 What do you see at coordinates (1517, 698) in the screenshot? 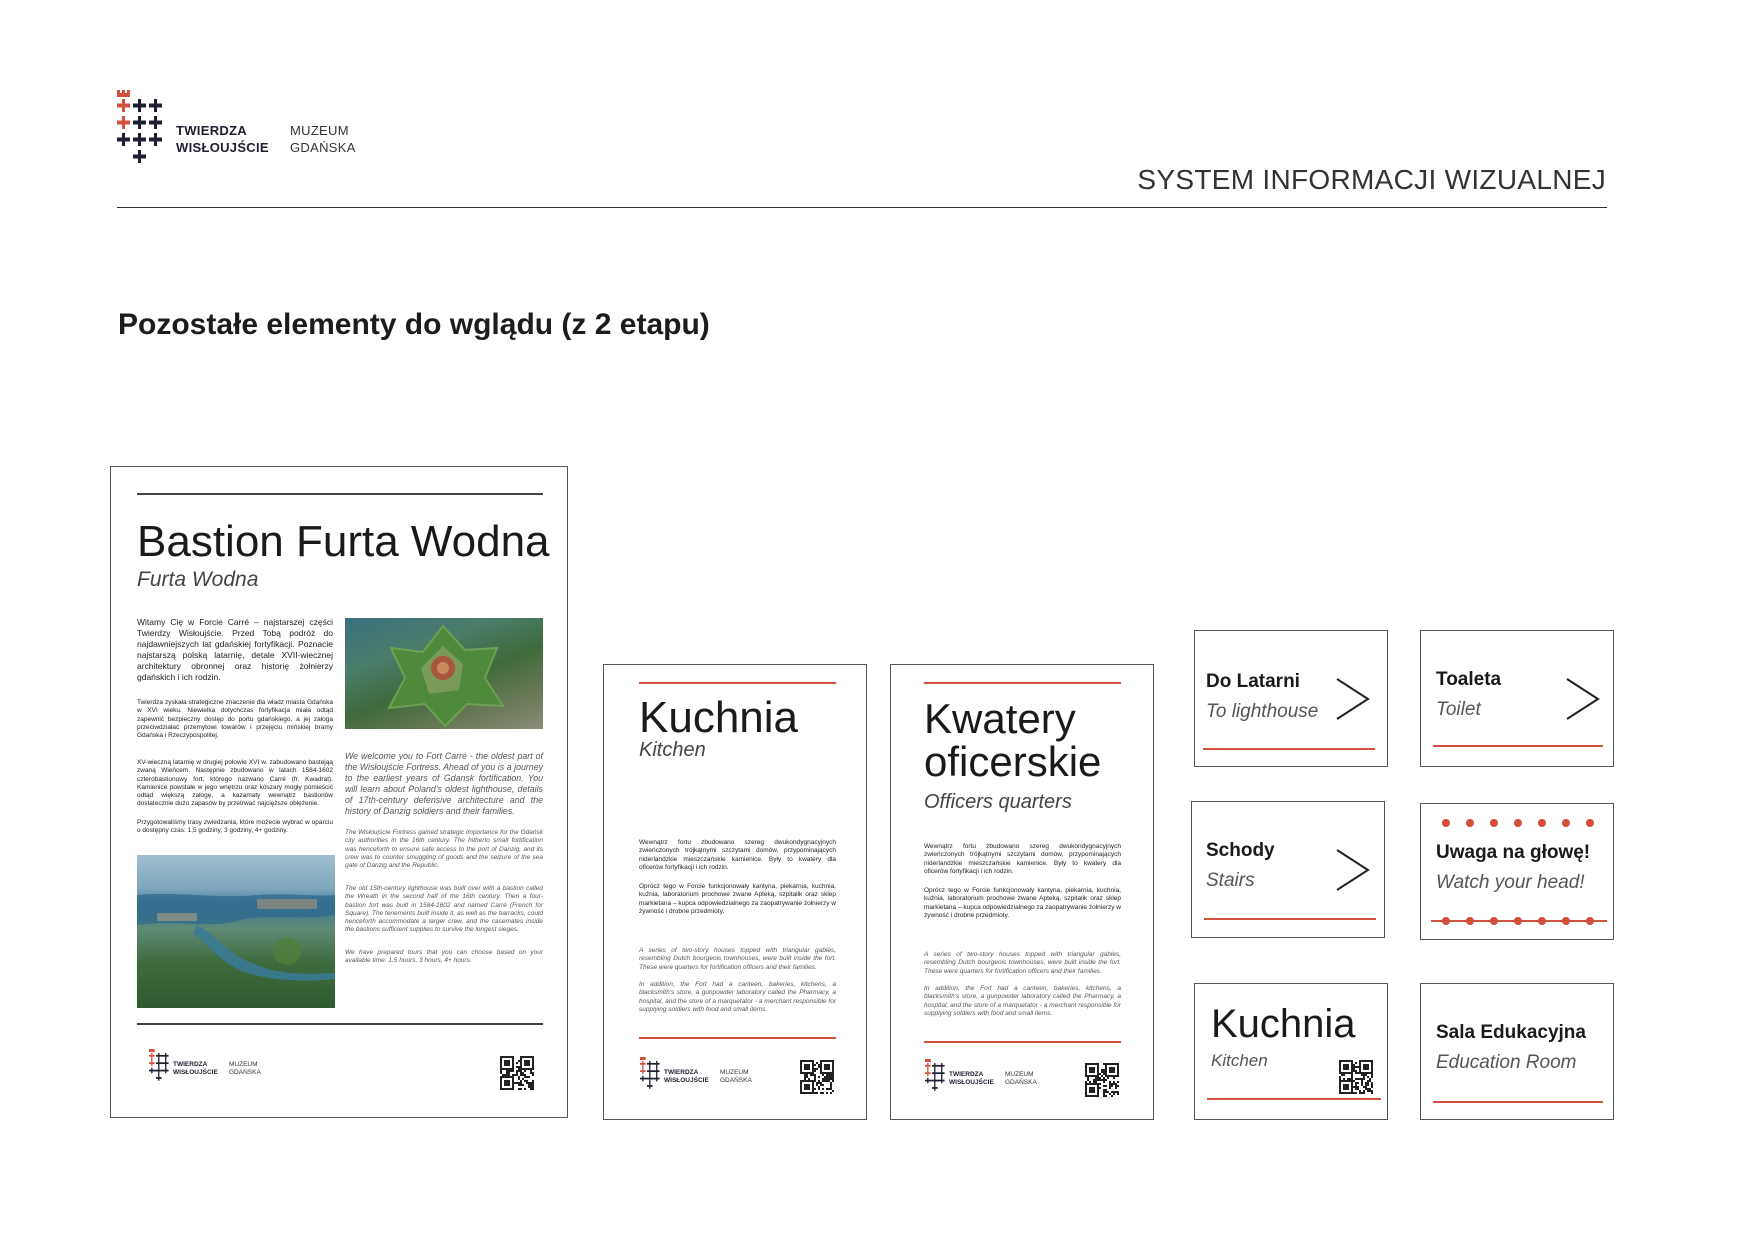
I see `sign-toilet: Toaleta Toilet` at bounding box center [1517, 698].